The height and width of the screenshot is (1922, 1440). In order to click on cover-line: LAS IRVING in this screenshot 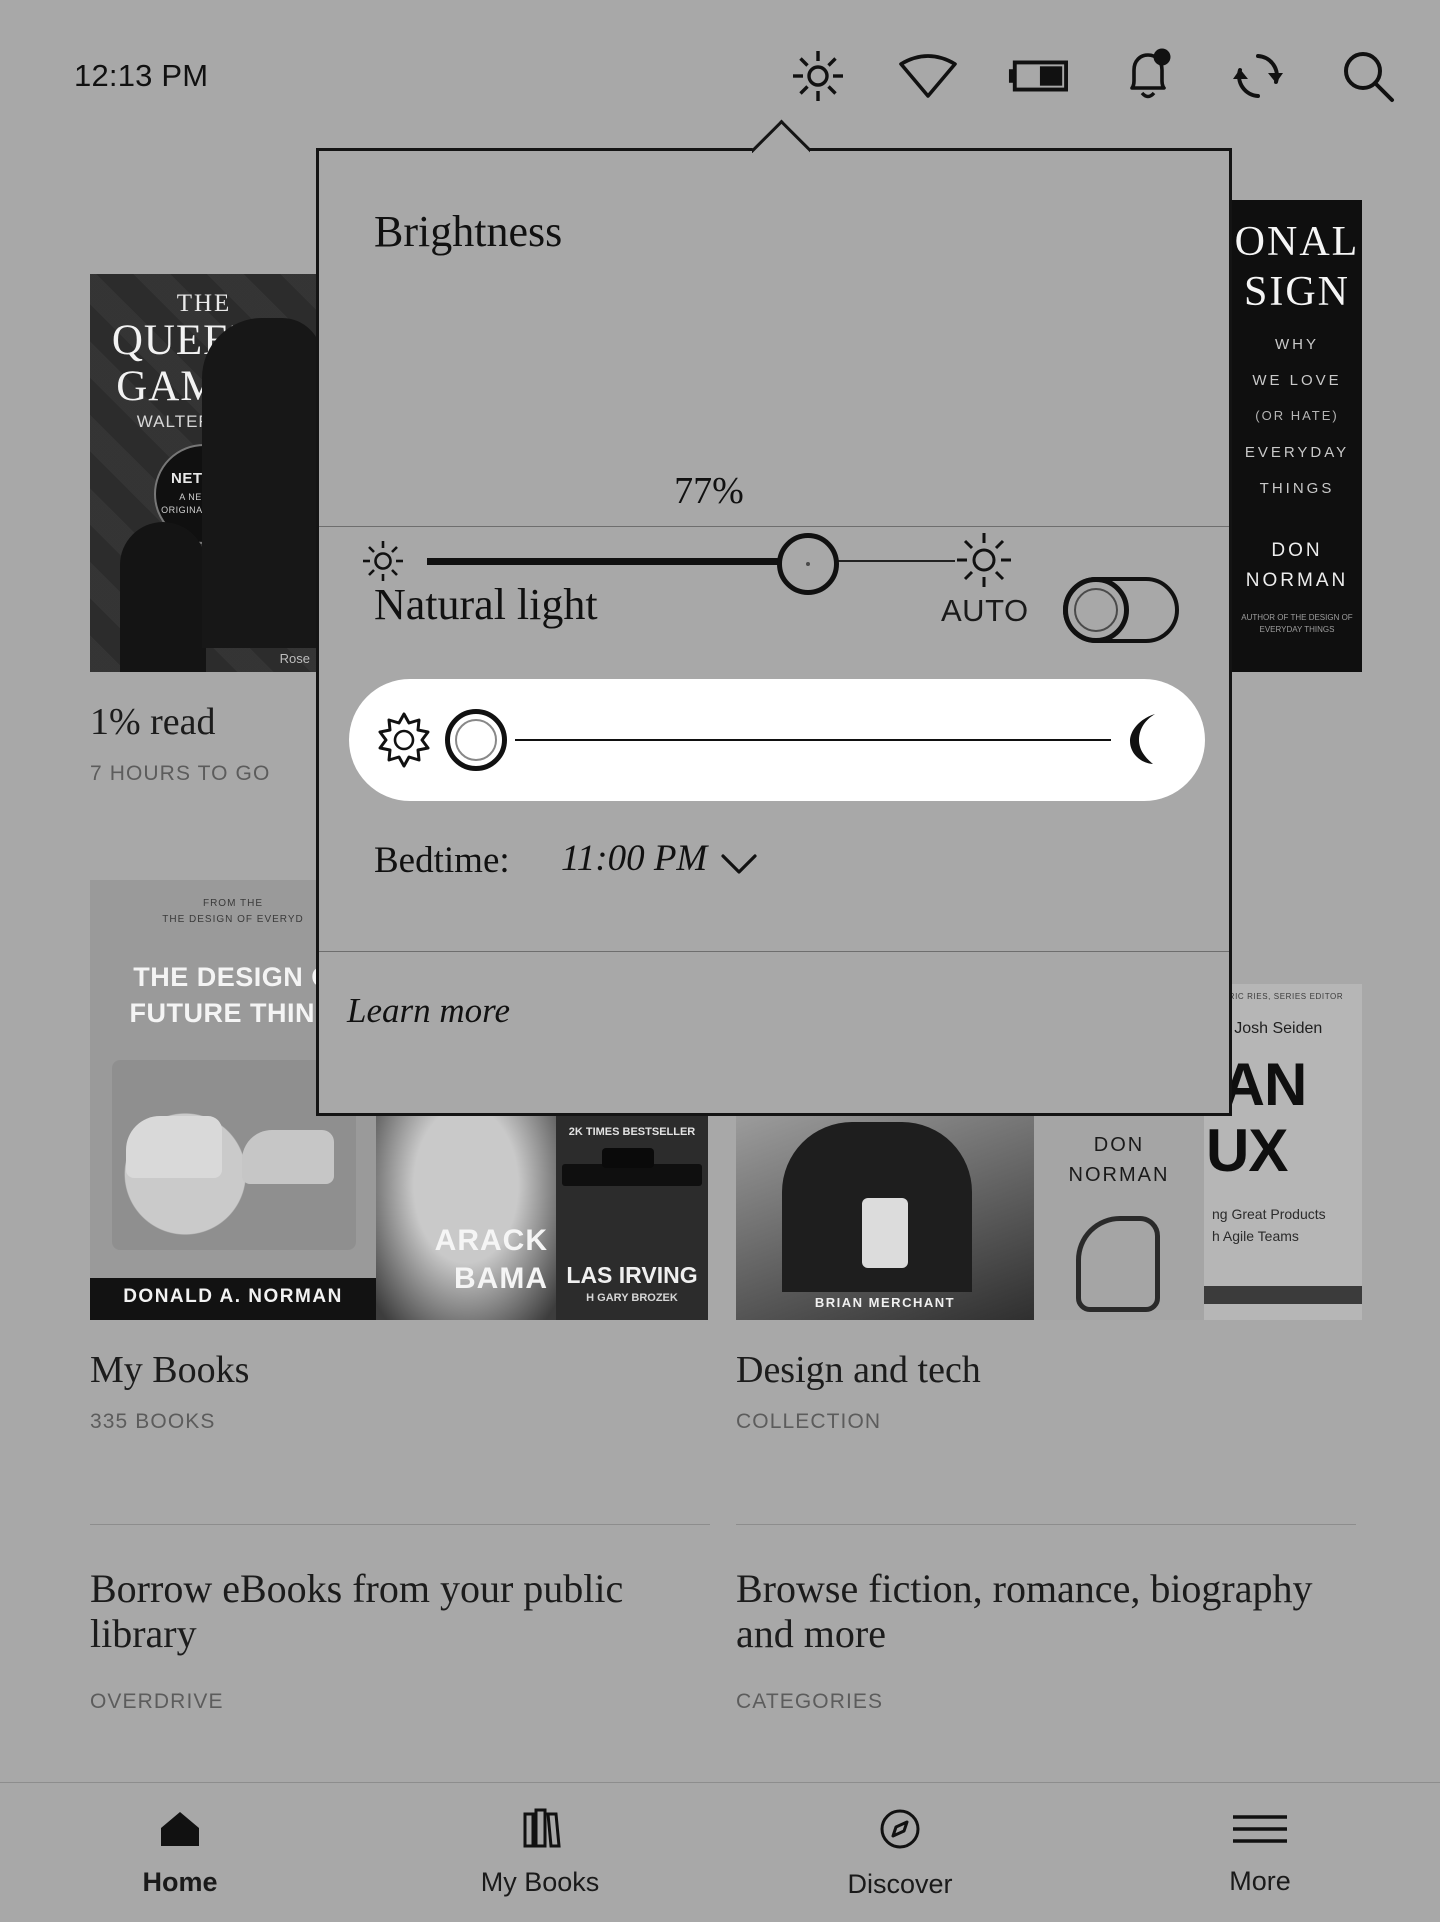, I will do `click(632, 1275)`.